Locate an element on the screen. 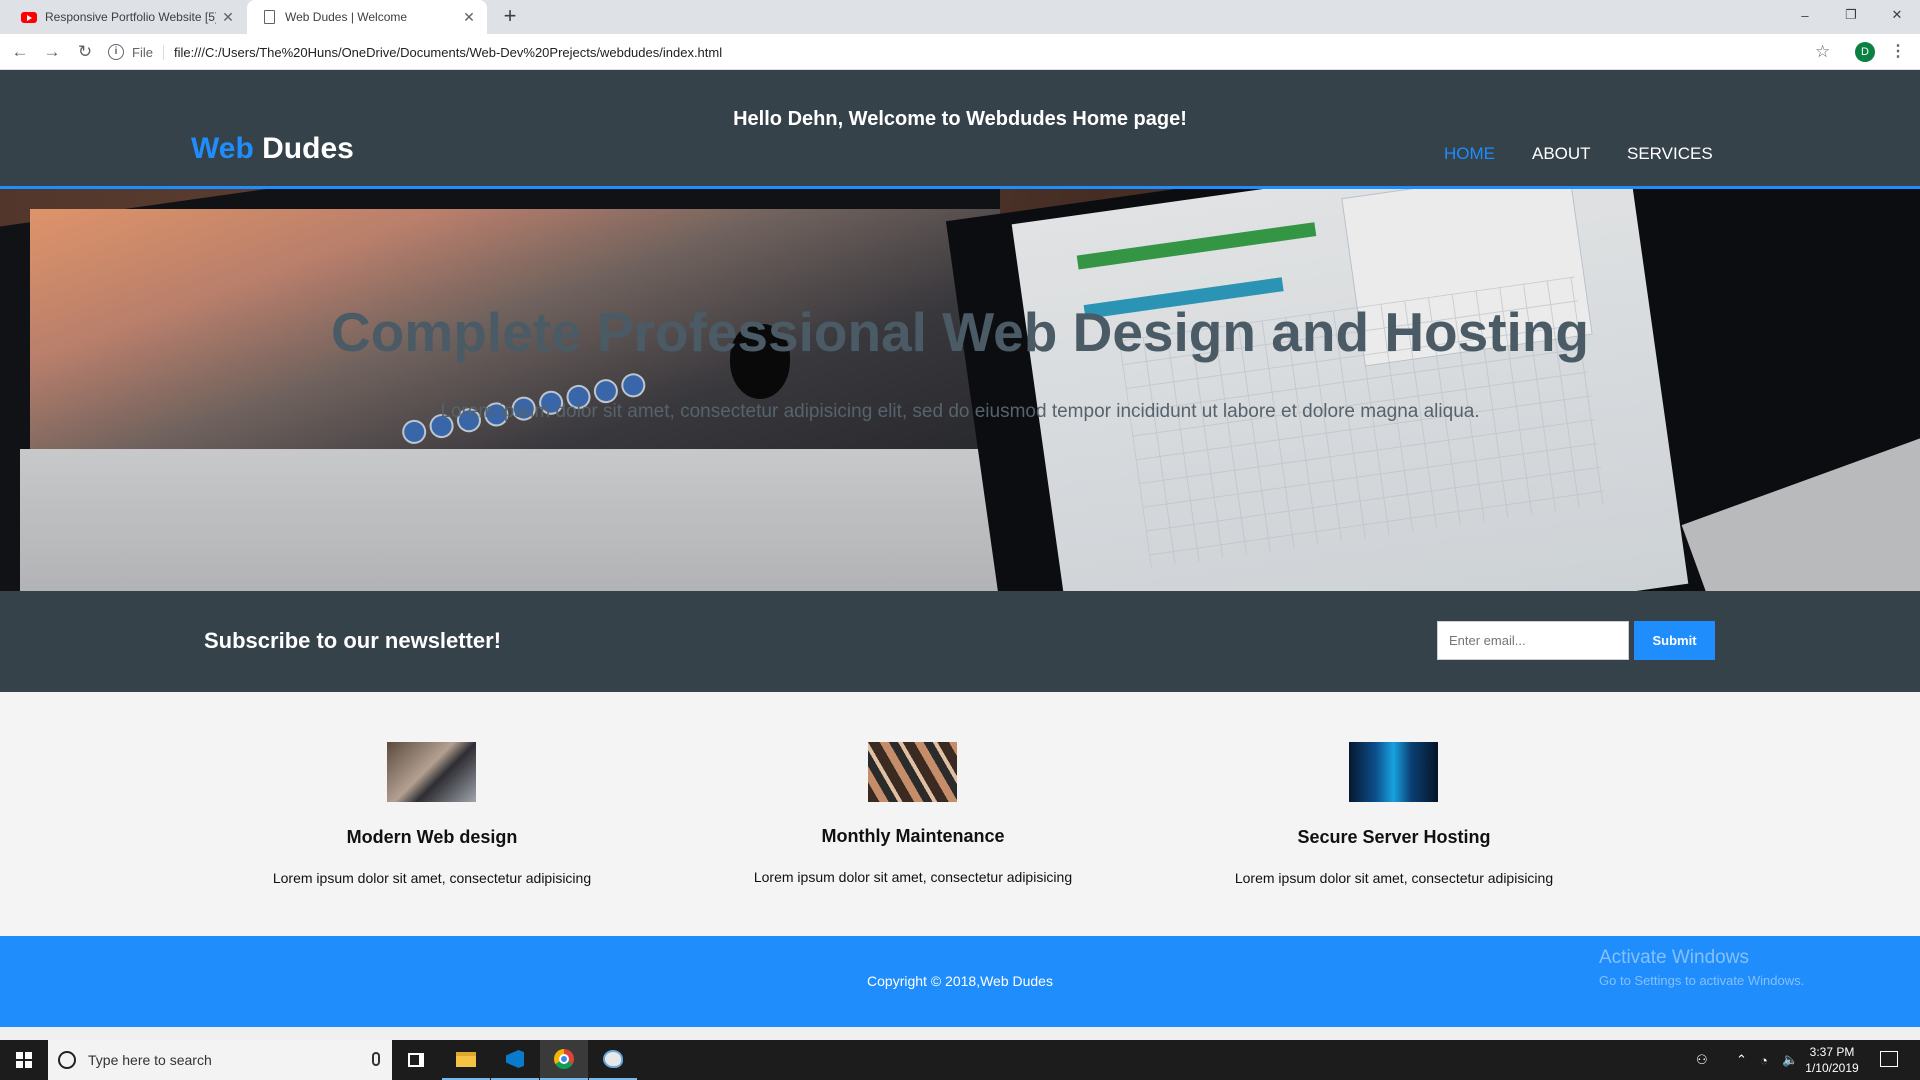 The height and width of the screenshot is (1080, 1920). profile-avatar: D is located at coordinates (1865, 52).